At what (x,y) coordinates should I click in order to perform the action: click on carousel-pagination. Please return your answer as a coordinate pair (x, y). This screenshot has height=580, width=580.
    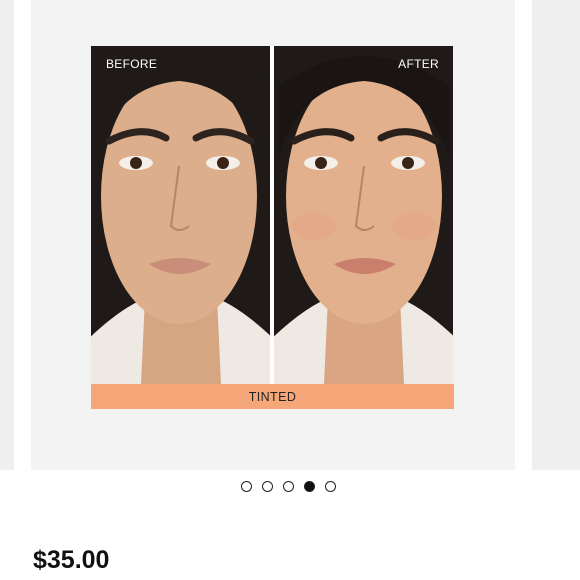
    Looking at the image, I should click on (288, 486).